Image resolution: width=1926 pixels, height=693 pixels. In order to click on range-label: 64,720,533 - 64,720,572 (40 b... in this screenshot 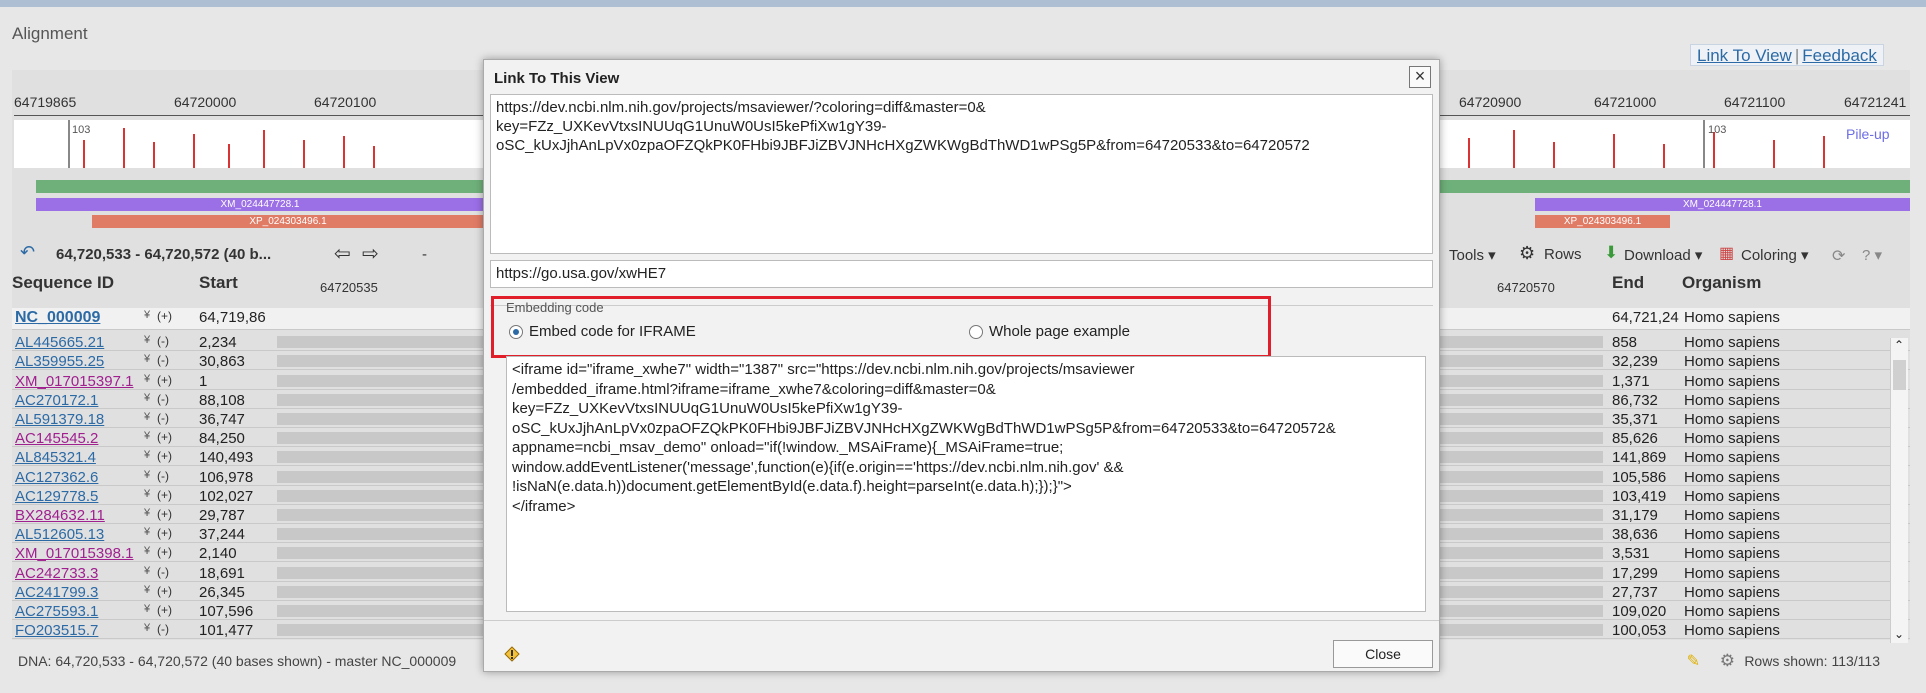, I will do `click(164, 254)`.